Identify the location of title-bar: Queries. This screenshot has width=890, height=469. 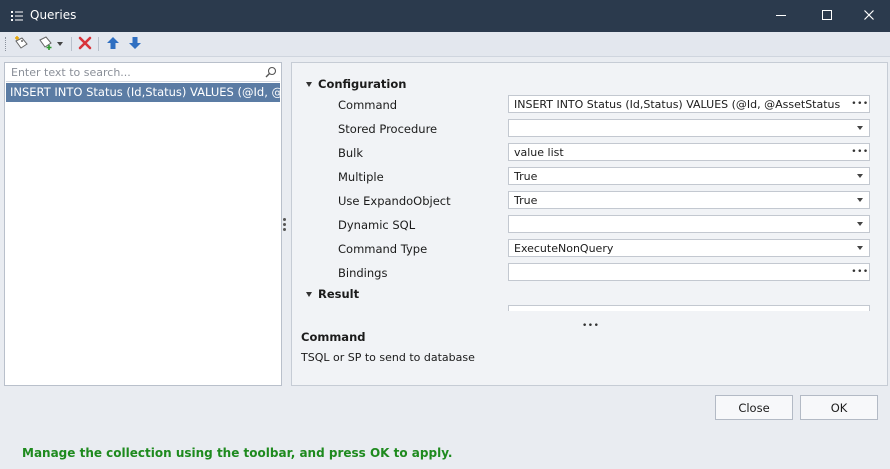
(445, 16).